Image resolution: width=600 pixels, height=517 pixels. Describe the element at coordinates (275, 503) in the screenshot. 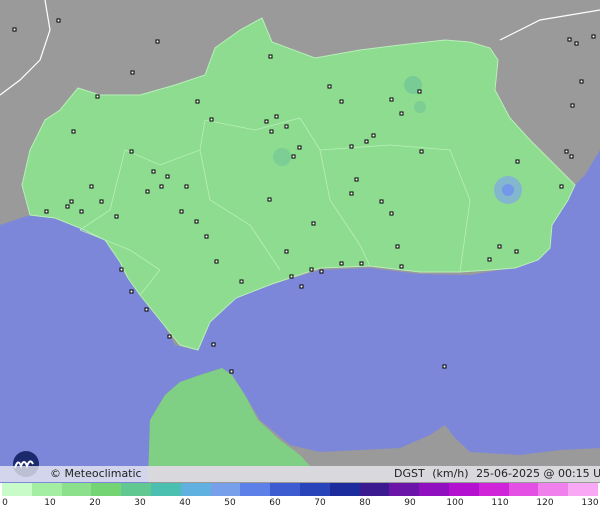

I see `scale-tick-label: 60` at that location.